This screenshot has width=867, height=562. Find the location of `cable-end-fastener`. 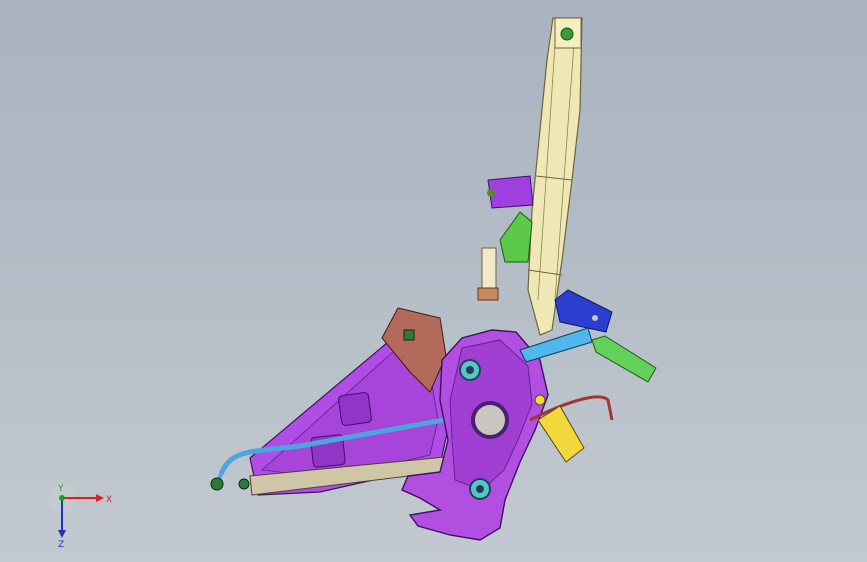

cable-end-fastener is located at coordinates (217, 484).